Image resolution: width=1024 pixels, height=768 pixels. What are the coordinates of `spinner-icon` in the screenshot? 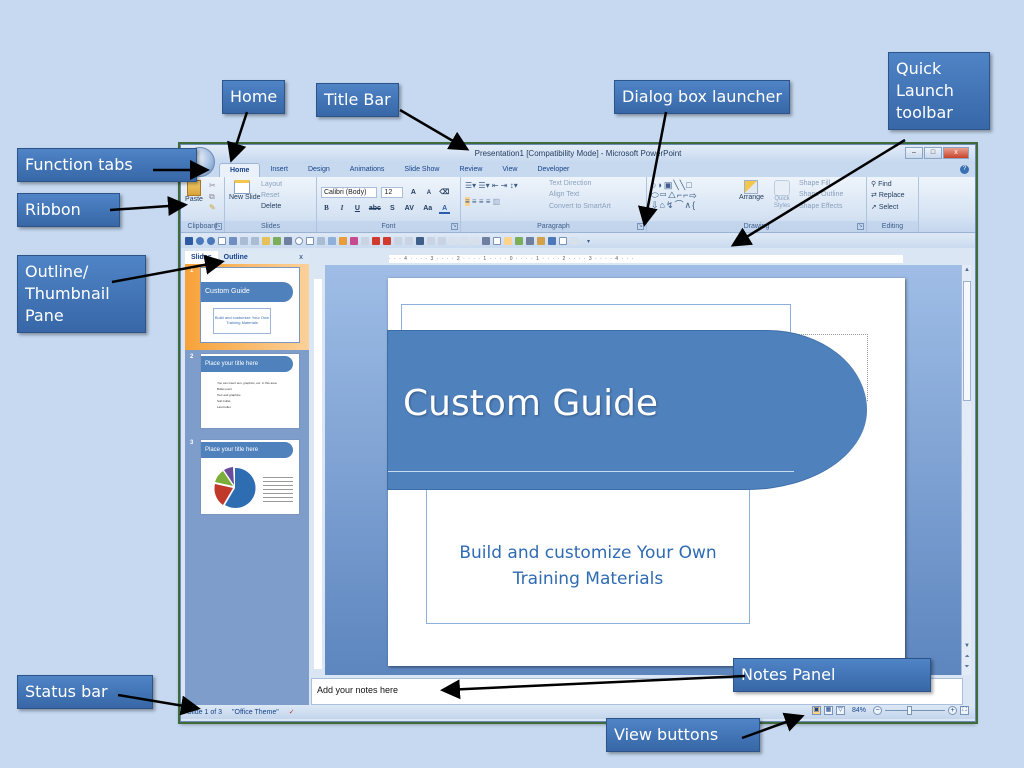 It's located at (288, 241).